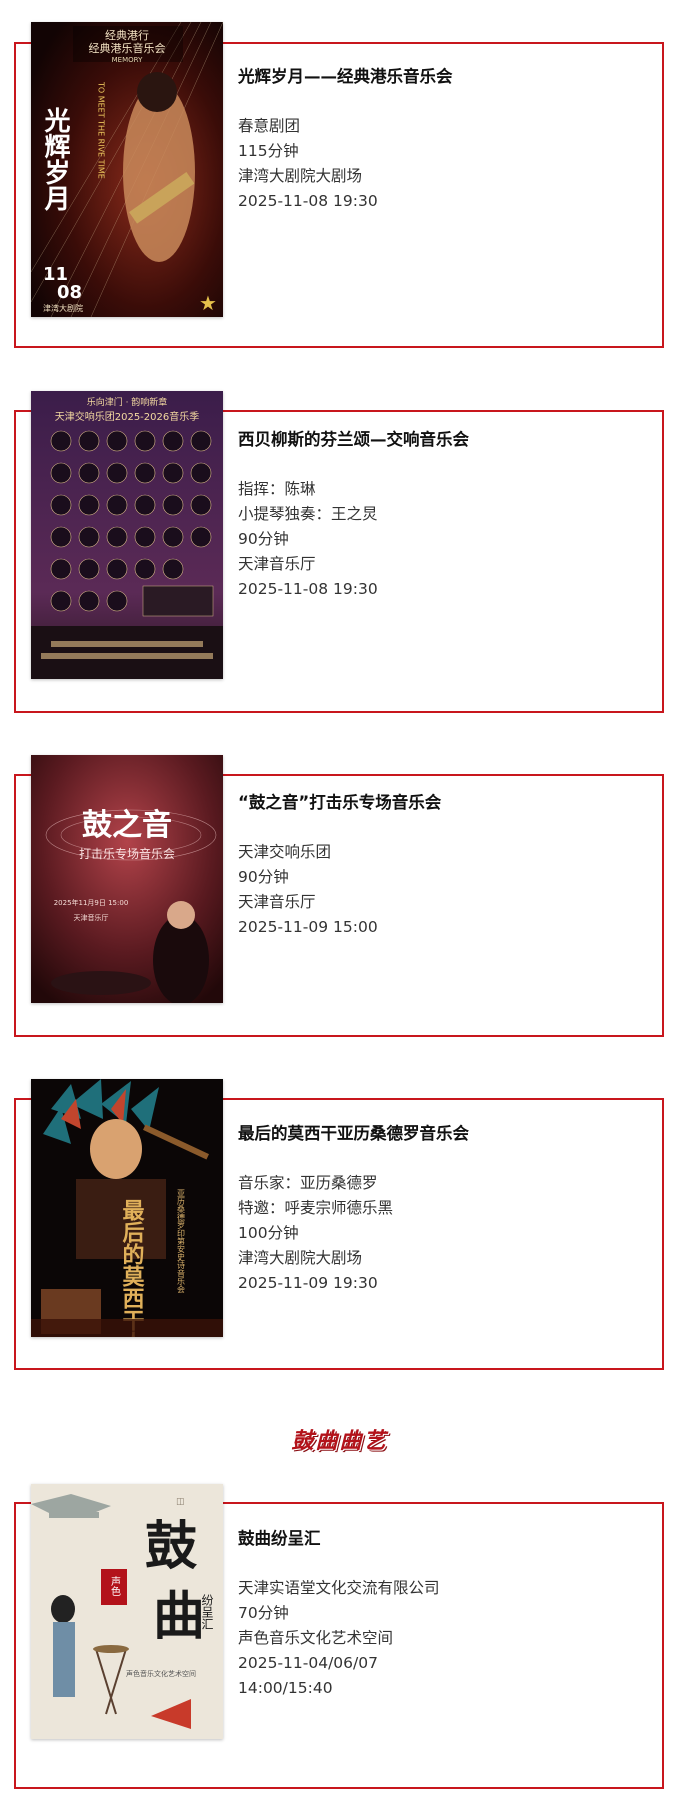 The image size is (679, 1796). I want to click on event-detail: 100分钟, so click(268, 1233).